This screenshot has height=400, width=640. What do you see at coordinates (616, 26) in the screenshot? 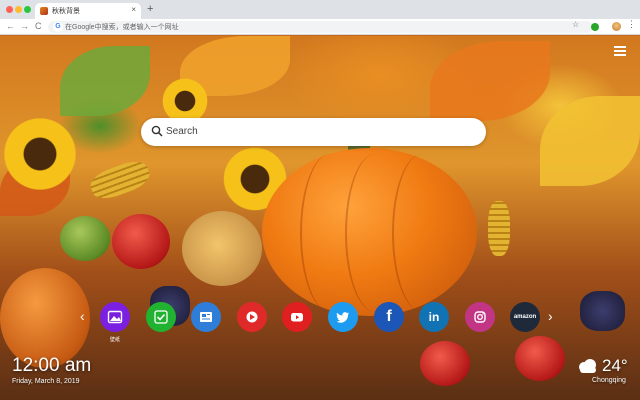
I see `profile-avatar` at bounding box center [616, 26].